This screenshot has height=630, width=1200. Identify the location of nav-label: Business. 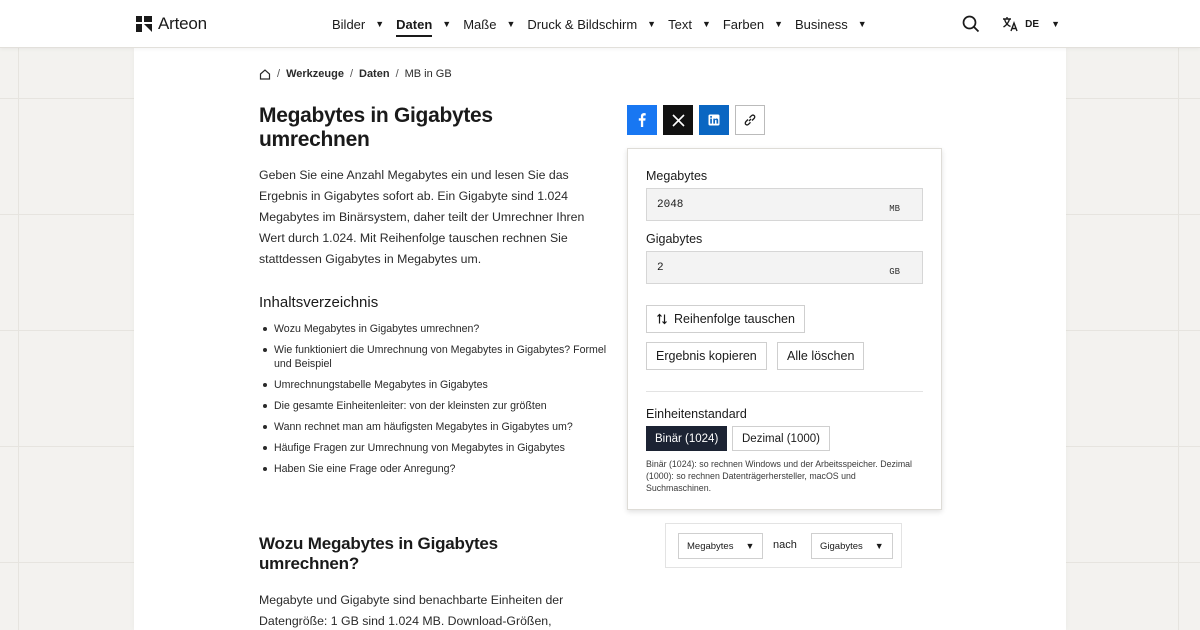
(821, 24).